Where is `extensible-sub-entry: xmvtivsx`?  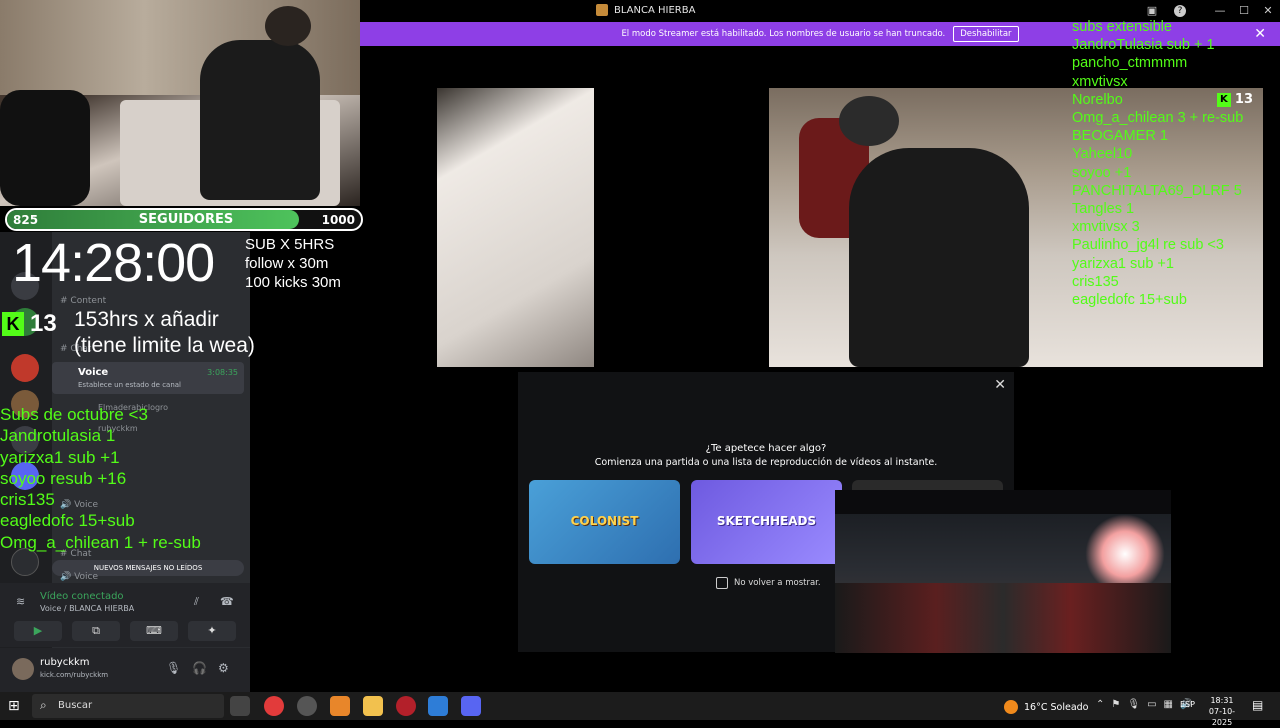 extensible-sub-entry: xmvtivsx is located at coordinates (1100, 81).